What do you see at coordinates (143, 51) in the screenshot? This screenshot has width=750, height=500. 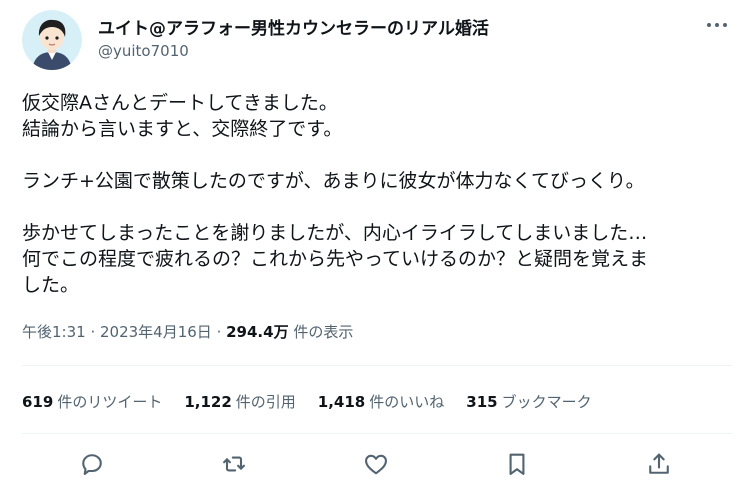 I see `author-handle: @yuito7010` at bounding box center [143, 51].